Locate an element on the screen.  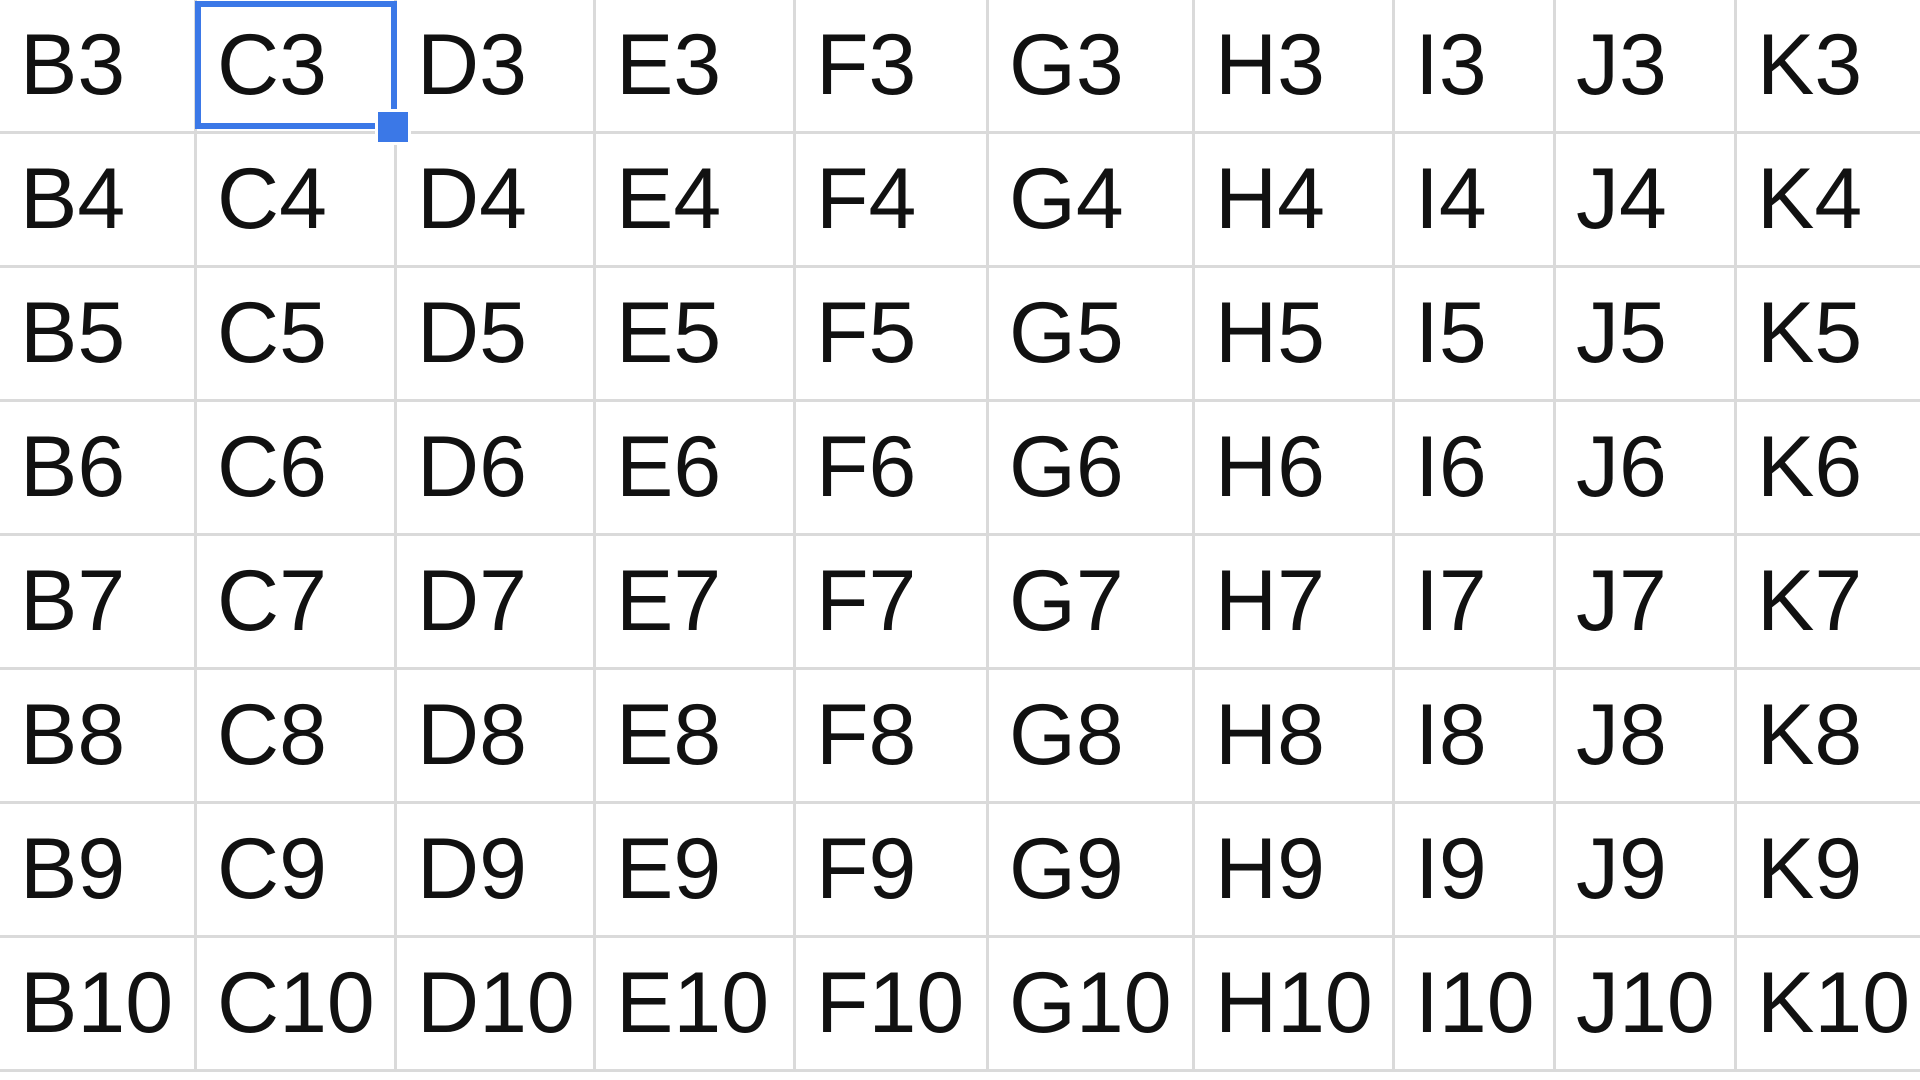
cell-h4: H4 is located at coordinates (1295, 199).